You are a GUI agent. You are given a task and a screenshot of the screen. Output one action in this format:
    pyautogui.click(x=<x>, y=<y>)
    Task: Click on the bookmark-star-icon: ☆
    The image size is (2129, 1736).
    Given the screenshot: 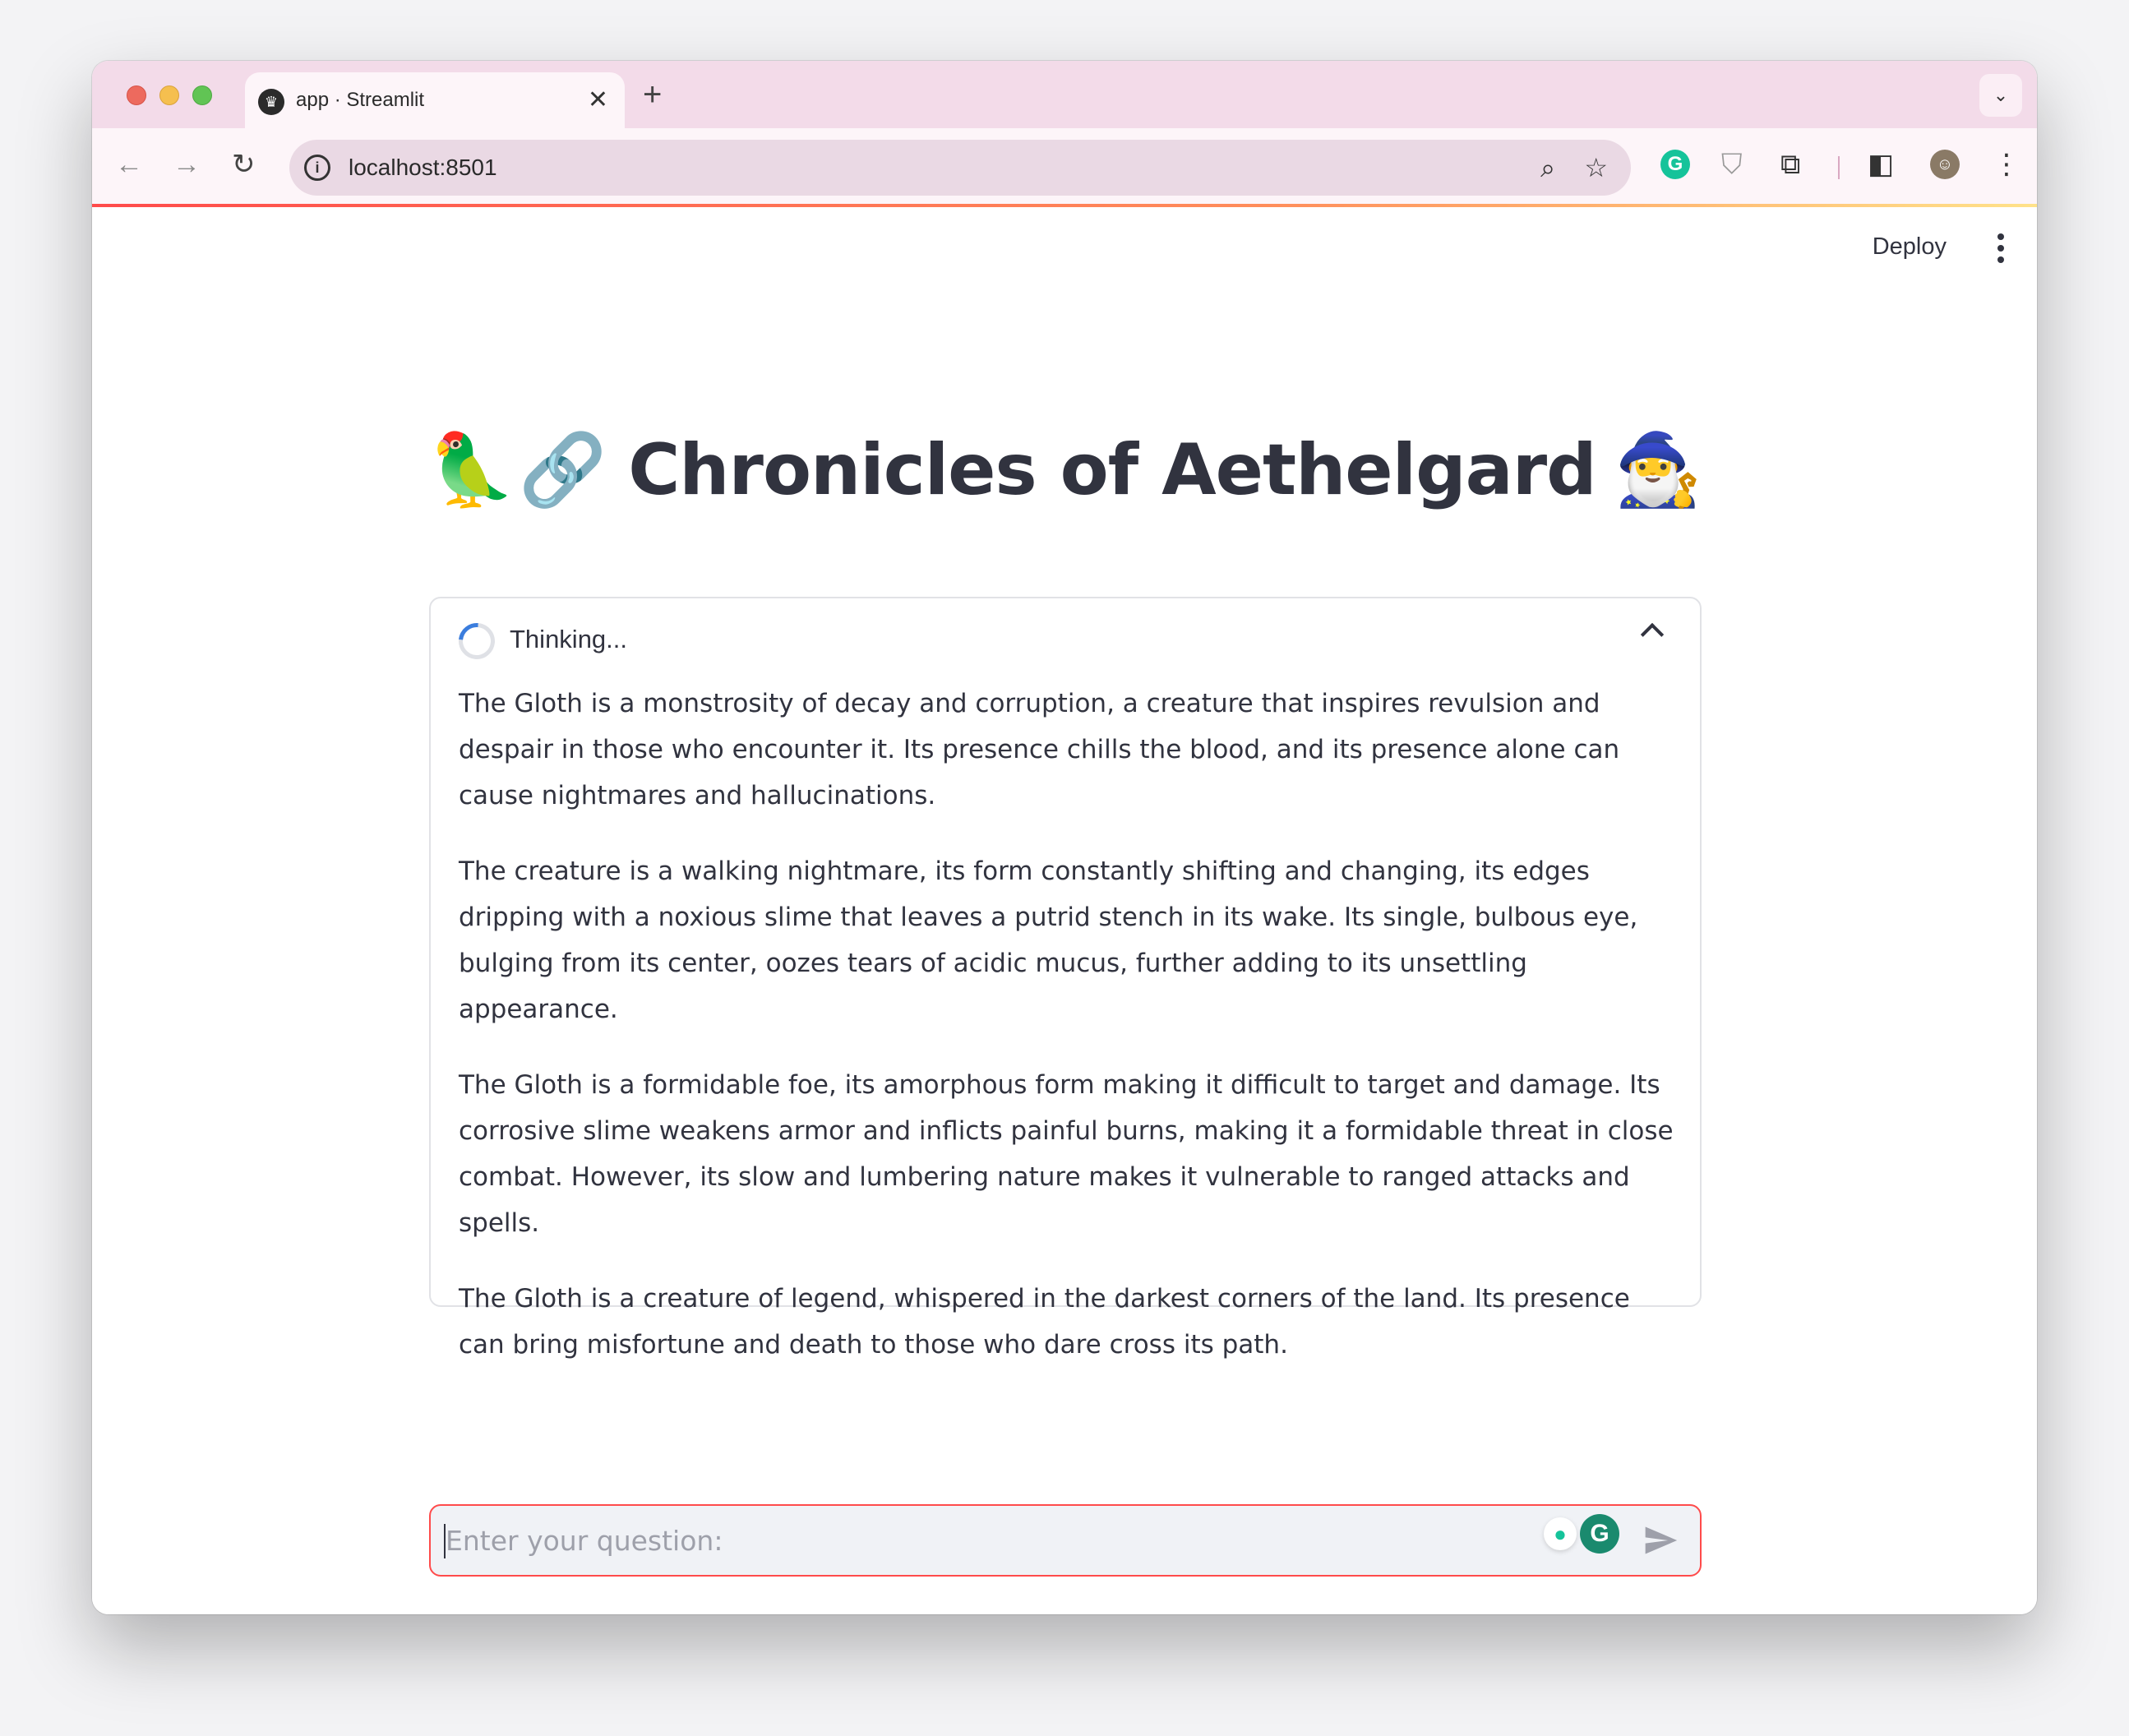 What is the action you would take?
    pyautogui.click(x=1596, y=168)
    